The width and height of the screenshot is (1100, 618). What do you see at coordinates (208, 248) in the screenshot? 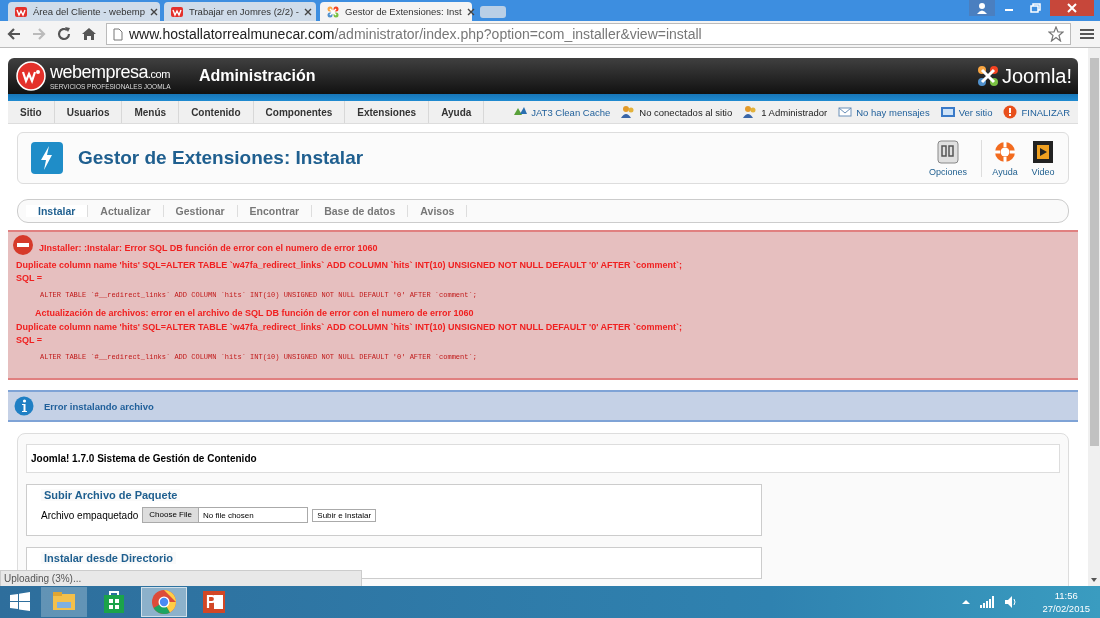
I see `error-heading: JInstaller: :Instalar: Error SQL DB función de error con el numero de error 1060` at bounding box center [208, 248].